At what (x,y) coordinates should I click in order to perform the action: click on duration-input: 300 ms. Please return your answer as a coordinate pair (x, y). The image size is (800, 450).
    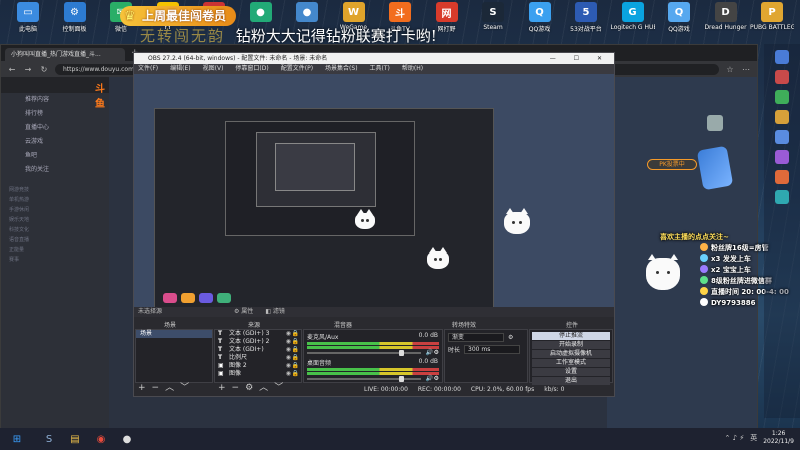
    Looking at the image, I should click on (492, 349).